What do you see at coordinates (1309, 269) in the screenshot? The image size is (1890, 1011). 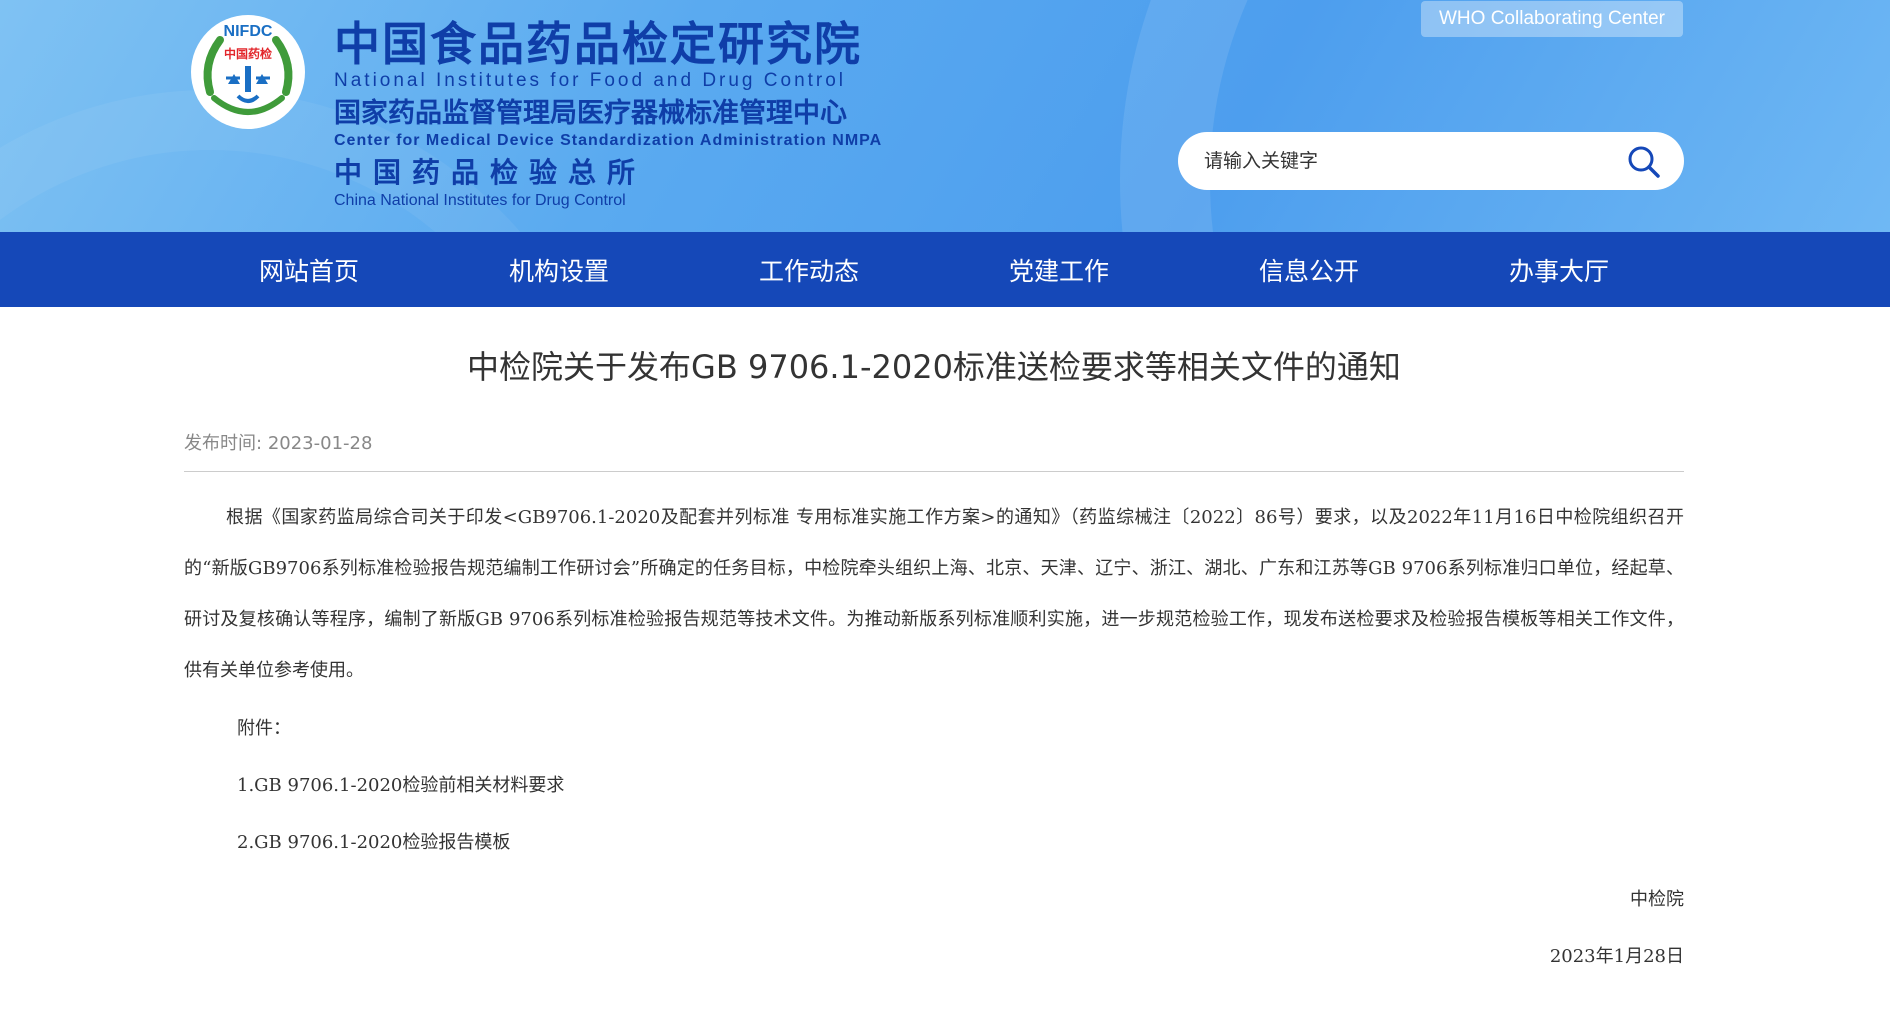 I see `nav-item-information-disclosure: 信息公开` at bounding box center [1309, 269].